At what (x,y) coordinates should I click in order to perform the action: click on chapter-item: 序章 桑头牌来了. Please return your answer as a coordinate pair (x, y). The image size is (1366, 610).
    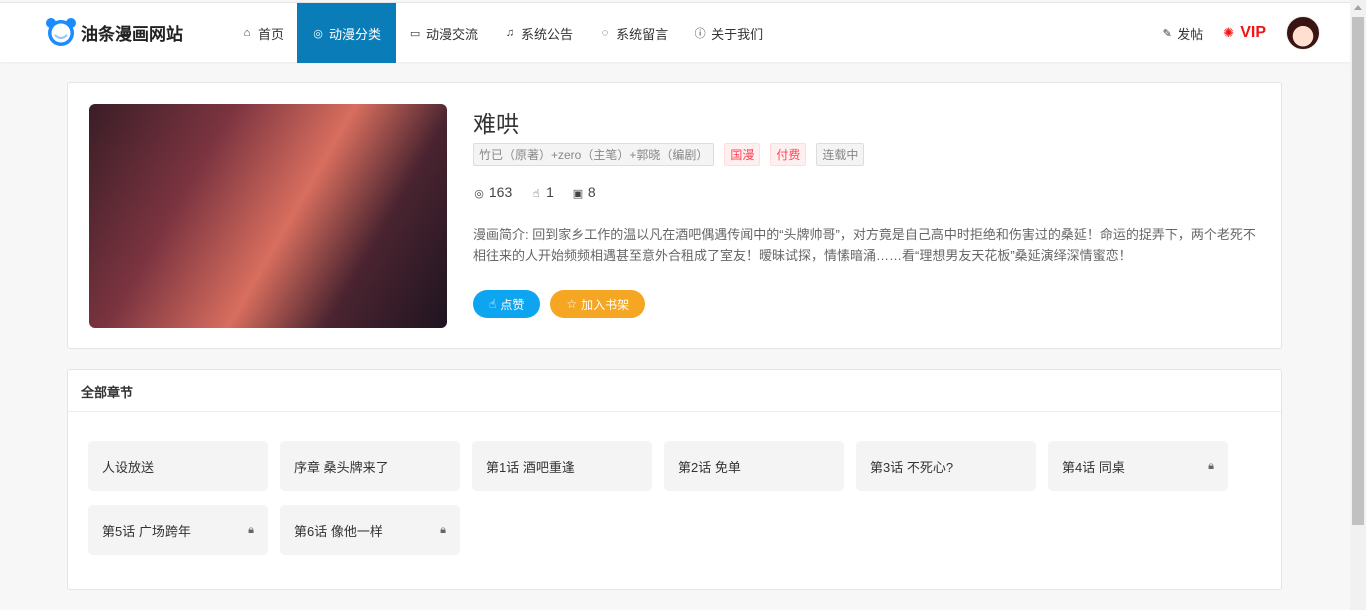
    Looking at the image, I should click on (370, 466).